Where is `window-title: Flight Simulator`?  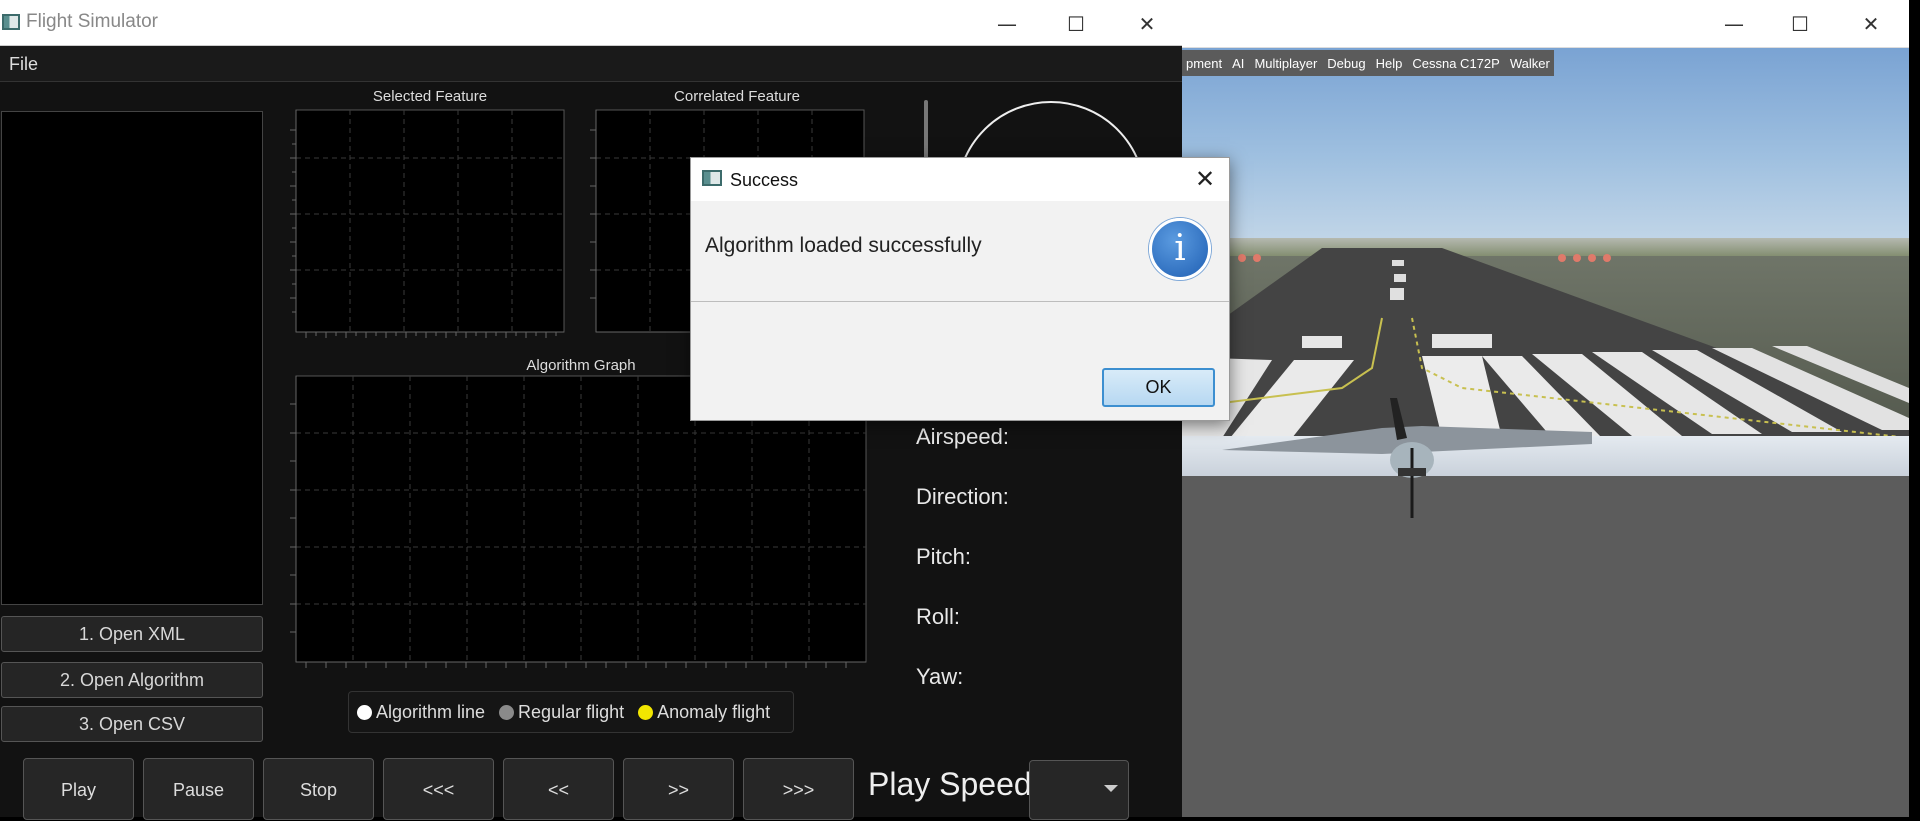
window-title: Flight Simulator is located at coordinates (92, 21).